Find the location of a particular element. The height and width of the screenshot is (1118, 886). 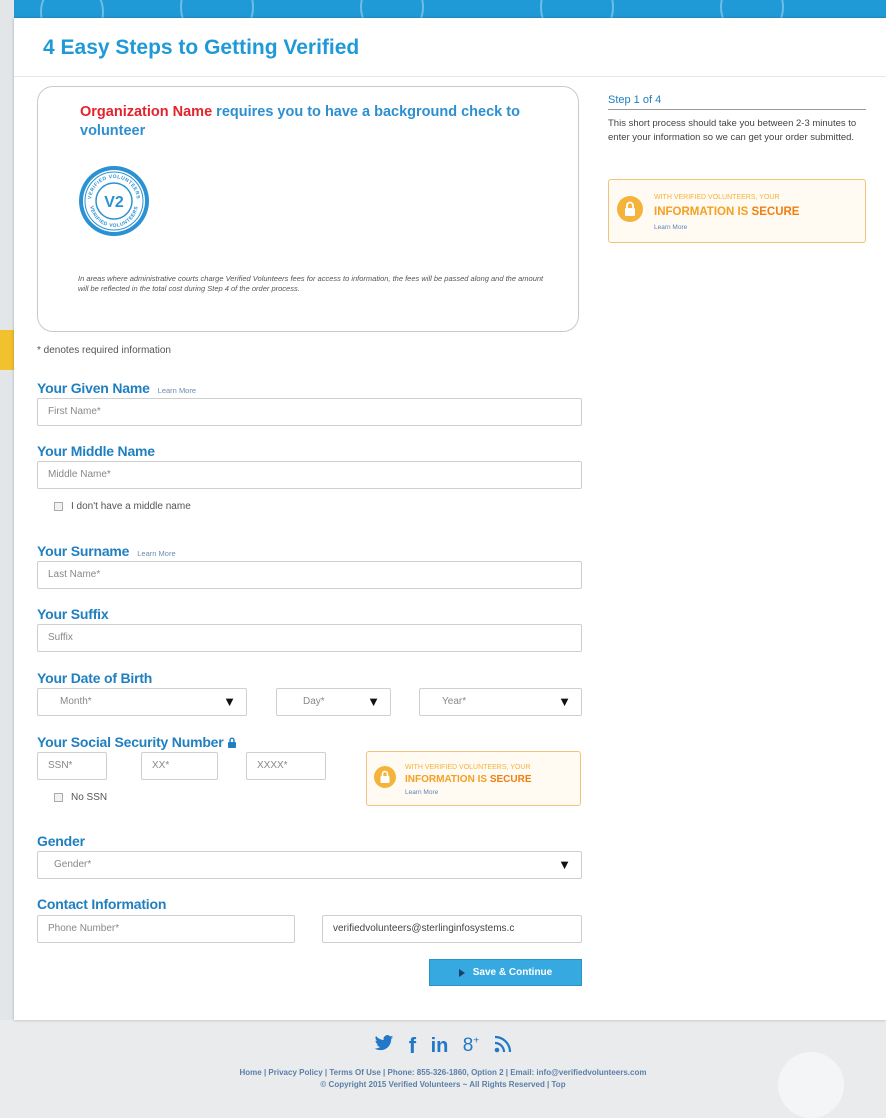

first-name-input: First Name* is located at coordinates (309, 412).